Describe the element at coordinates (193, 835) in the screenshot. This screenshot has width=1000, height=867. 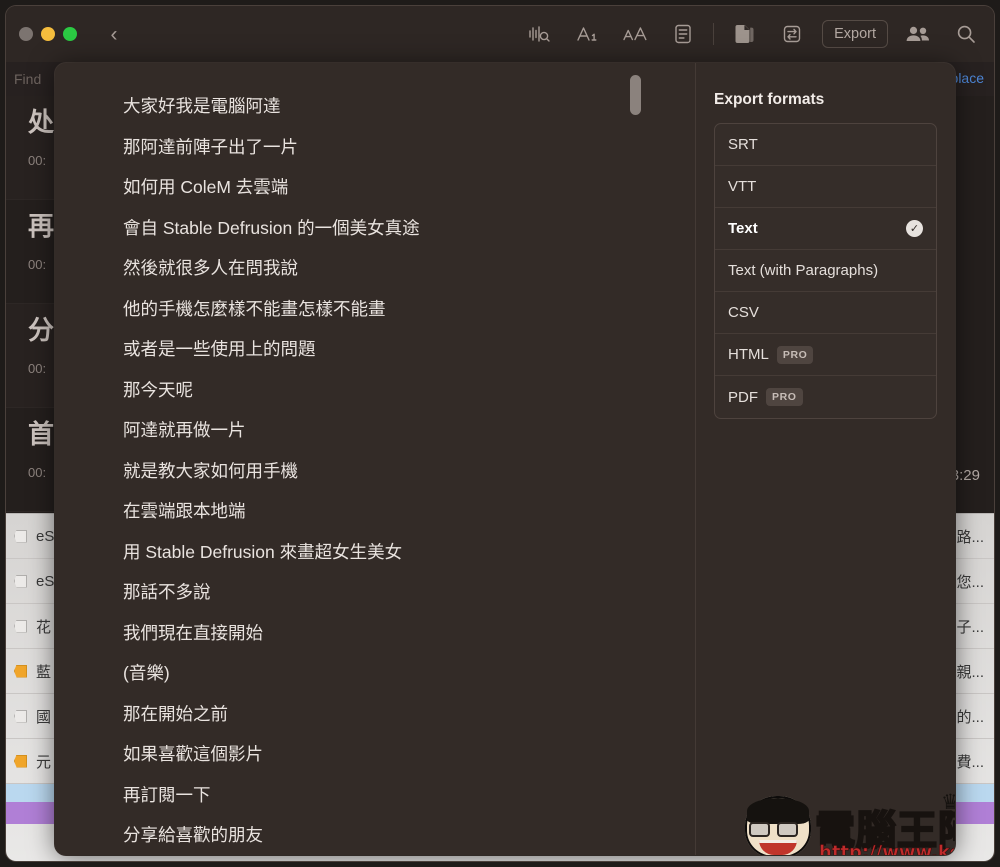
I see `transcript-line: 分享給喜歡的朋友` at that location.